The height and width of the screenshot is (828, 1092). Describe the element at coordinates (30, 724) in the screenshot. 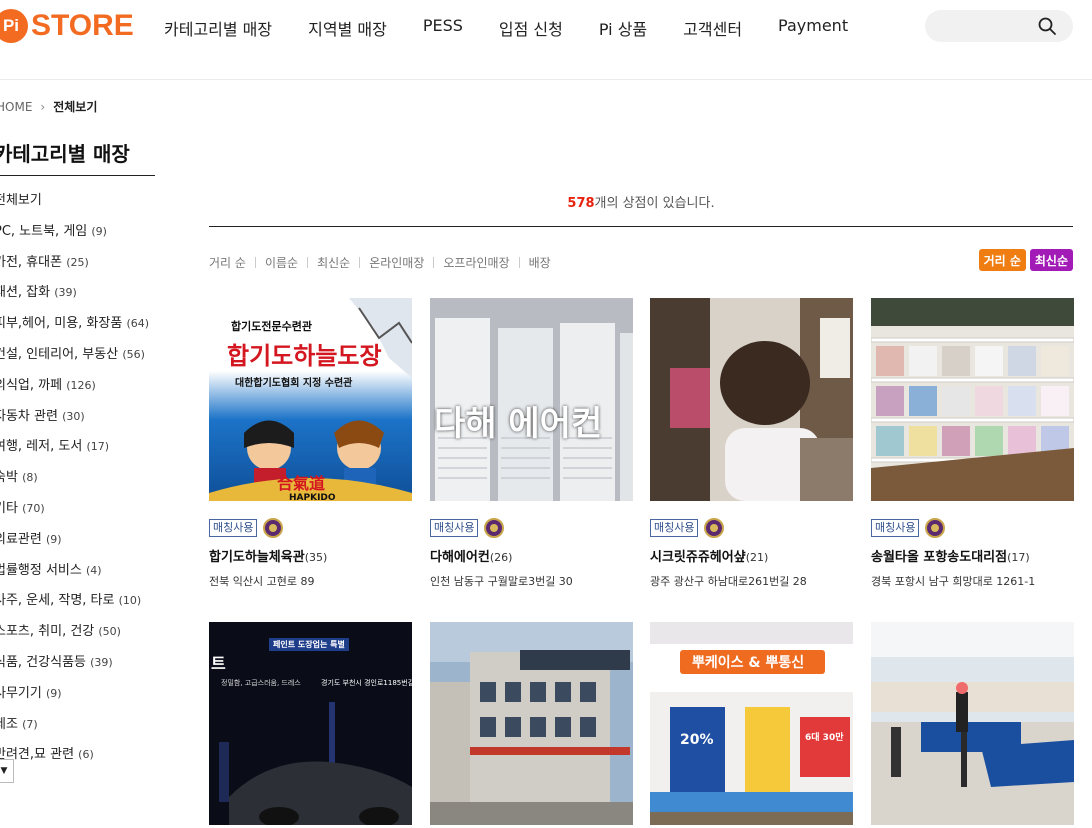

I see `category-count: (7)` at that location.